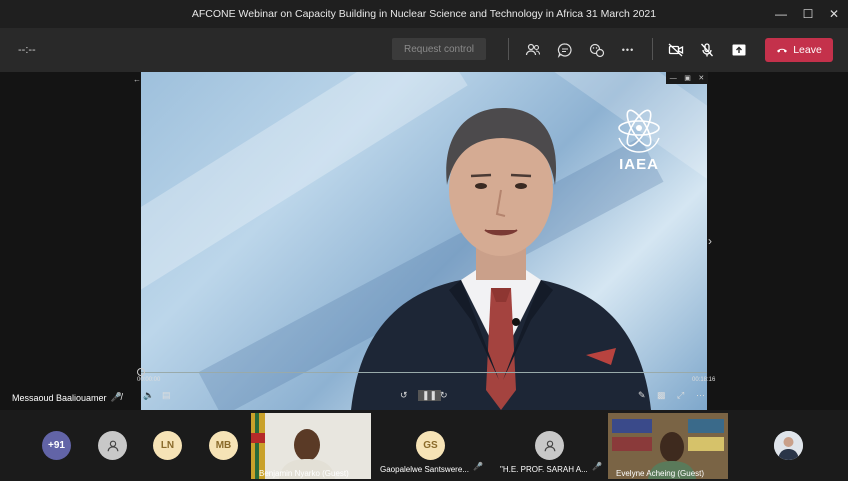 The height and width of the screenshot is (481, 848). I want to click on profile-photo, so click(788, 445).